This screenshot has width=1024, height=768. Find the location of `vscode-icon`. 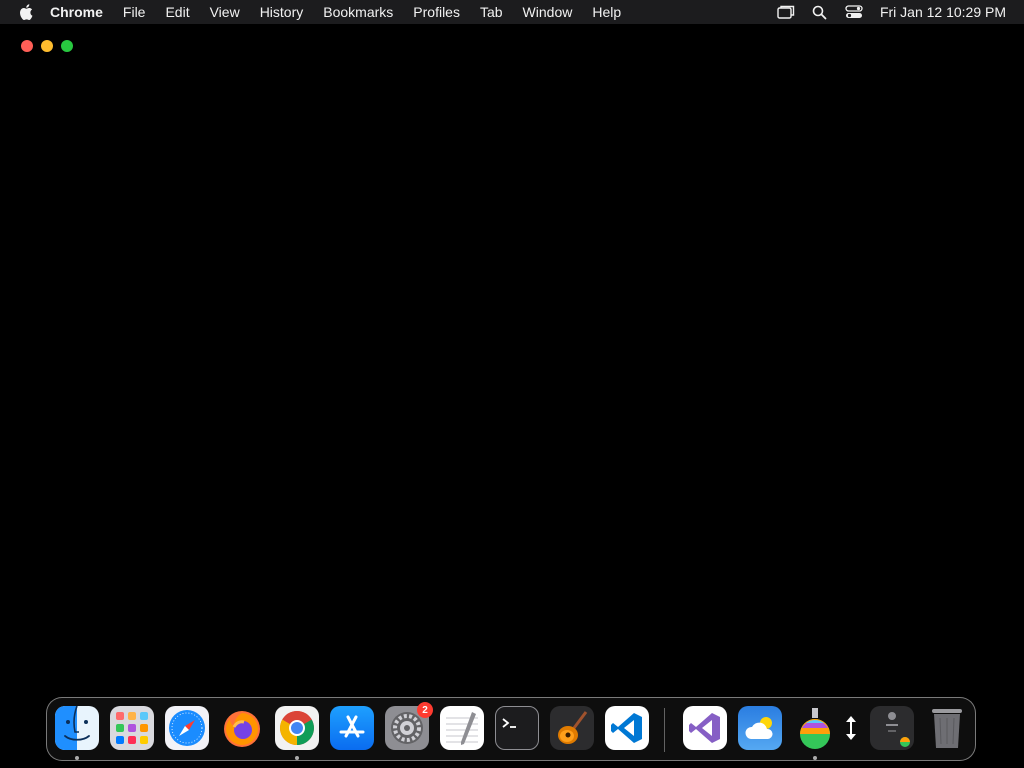

vscode-icon is located at coordinates (626, 728).